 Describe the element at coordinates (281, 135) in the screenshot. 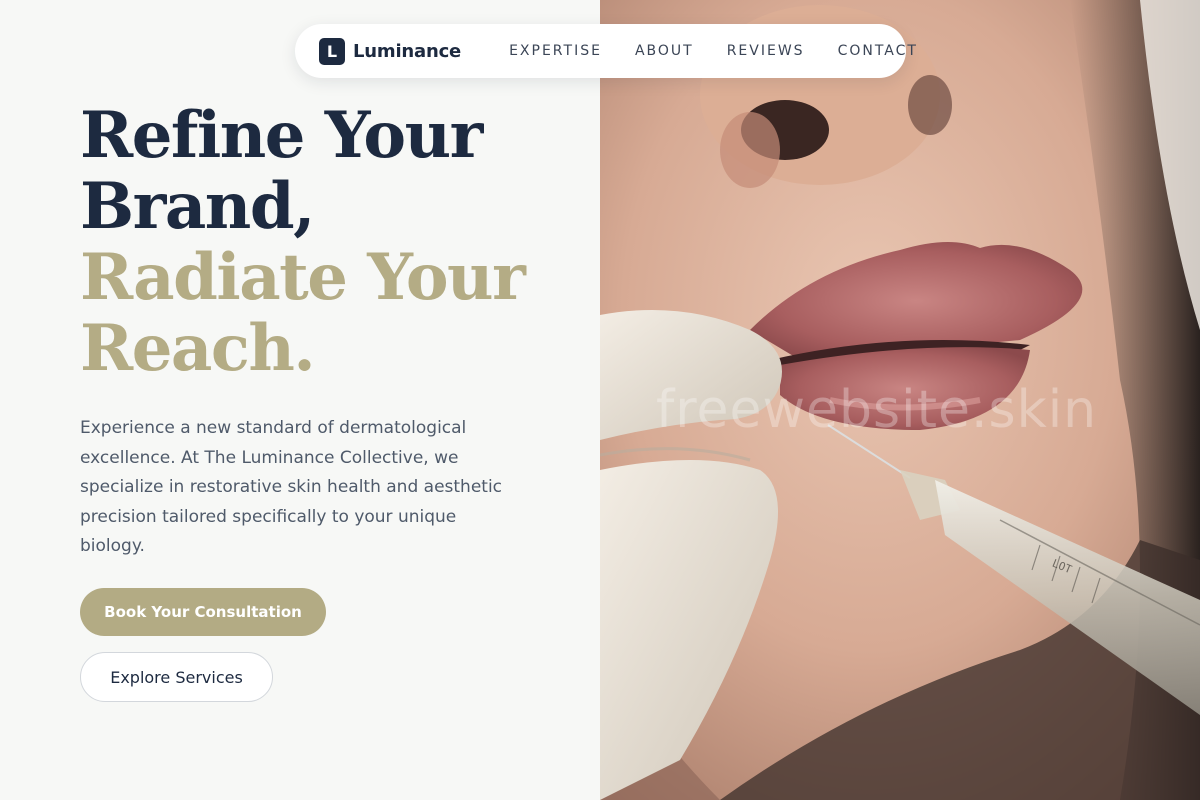

I see `headline-line-1: Refine Your` at that location.